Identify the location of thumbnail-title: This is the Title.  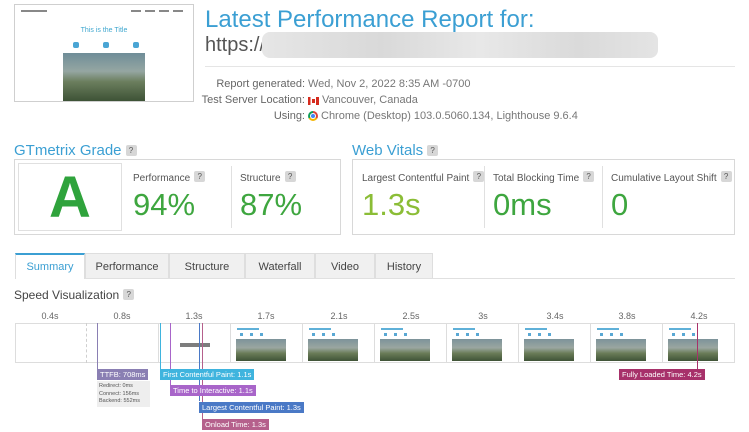
(104, 30).